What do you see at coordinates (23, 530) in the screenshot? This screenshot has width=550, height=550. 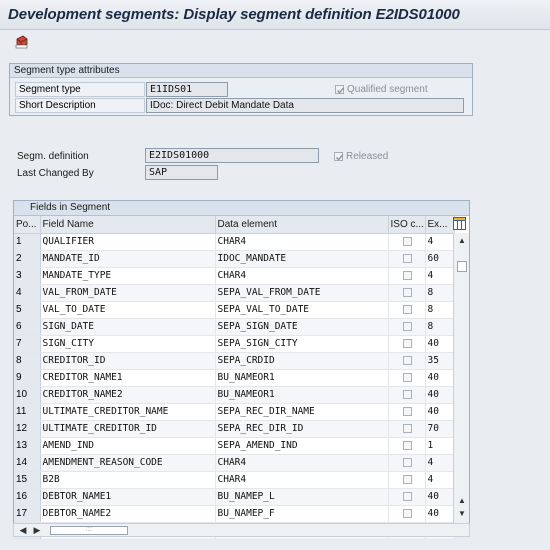 I see `scroll-left-icon: ◀` at bounding box center [23, 530].